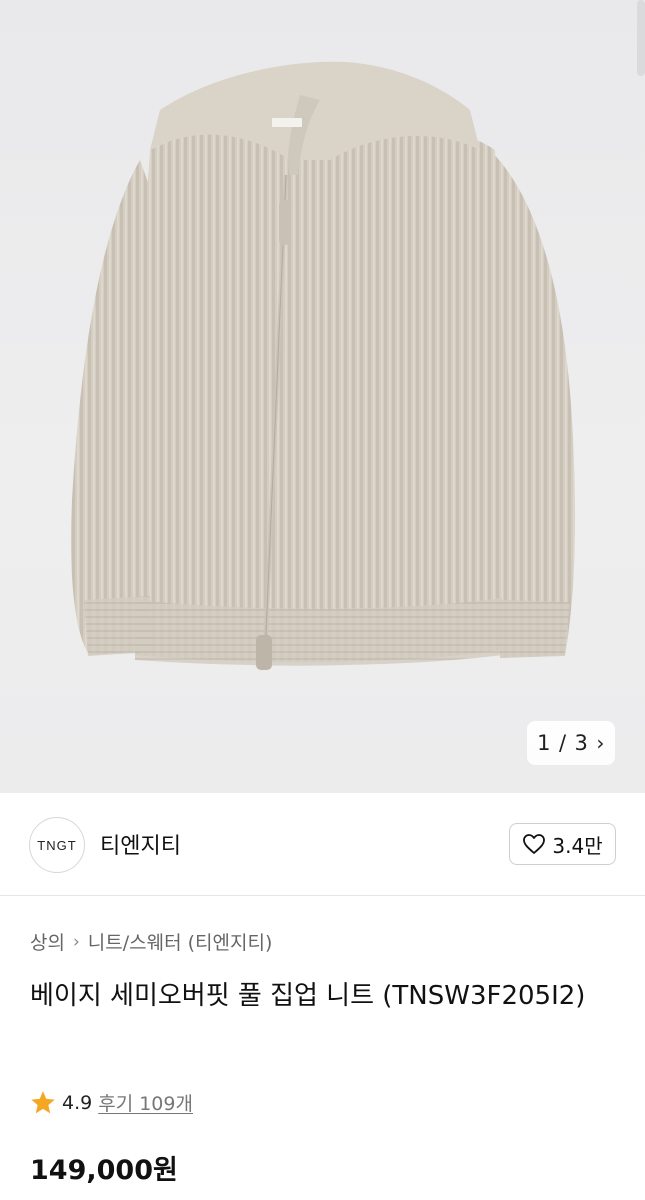  Describe the element at coordinates (581, 743) in the screenshot. I see `image-counter-total: 3` at that location.